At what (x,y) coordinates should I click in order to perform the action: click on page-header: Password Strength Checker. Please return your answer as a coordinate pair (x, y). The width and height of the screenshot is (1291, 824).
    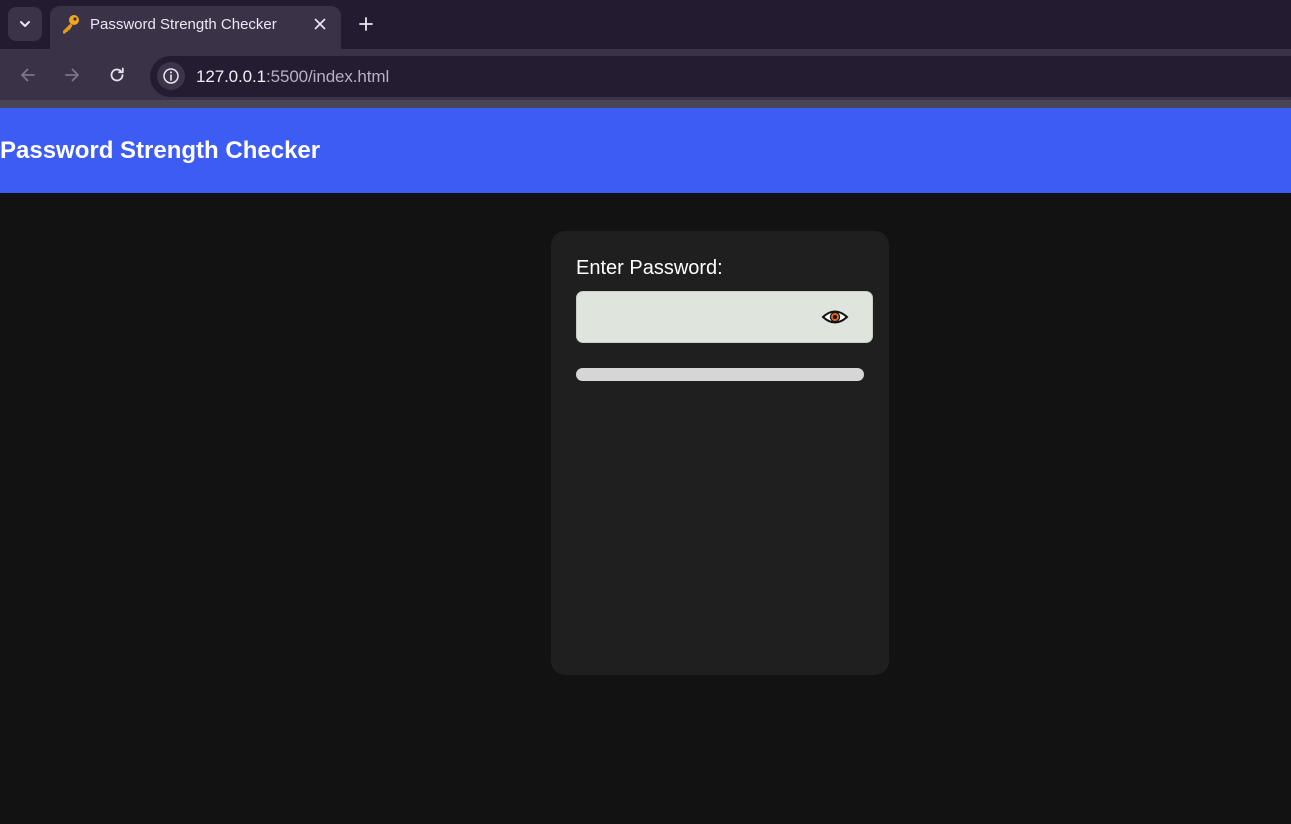
    Looking at the image, I should click on (645, 150).